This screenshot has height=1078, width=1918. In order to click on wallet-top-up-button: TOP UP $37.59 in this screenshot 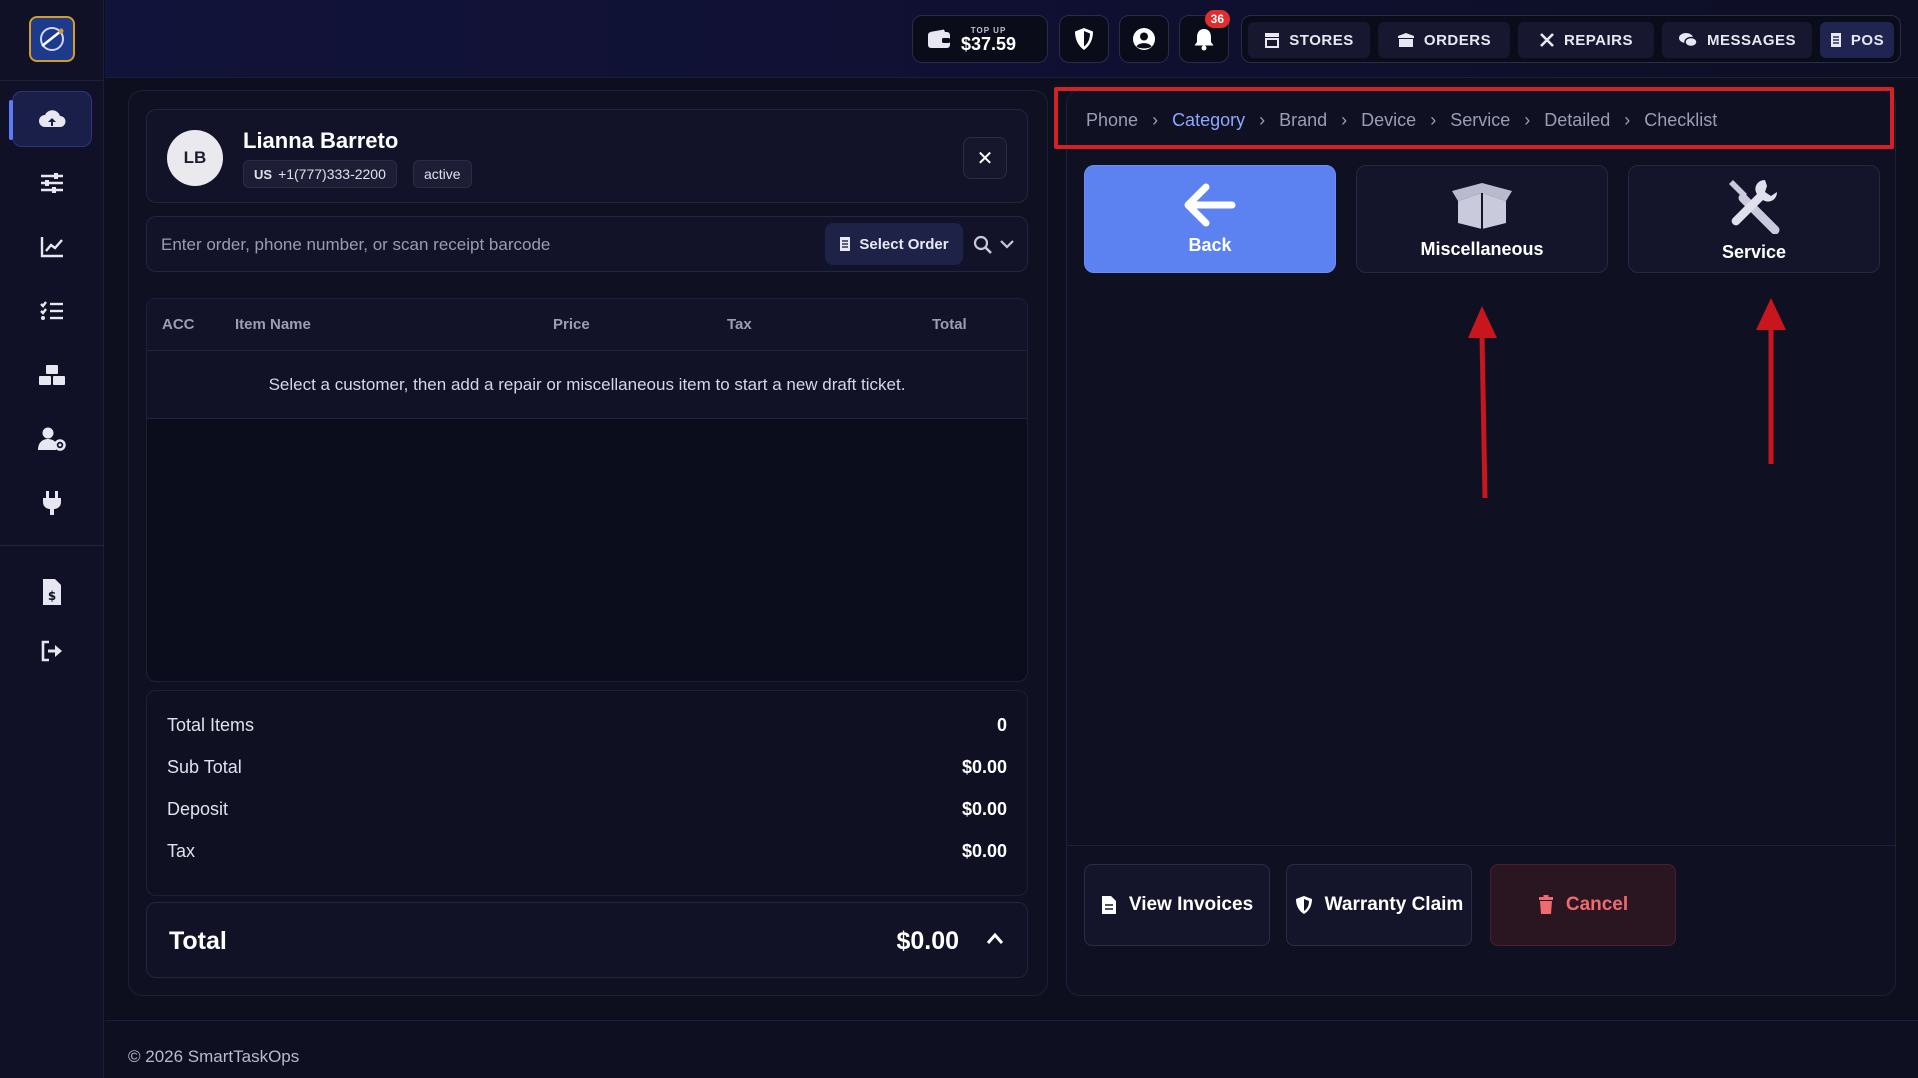, I will do `click(980, 39)`.